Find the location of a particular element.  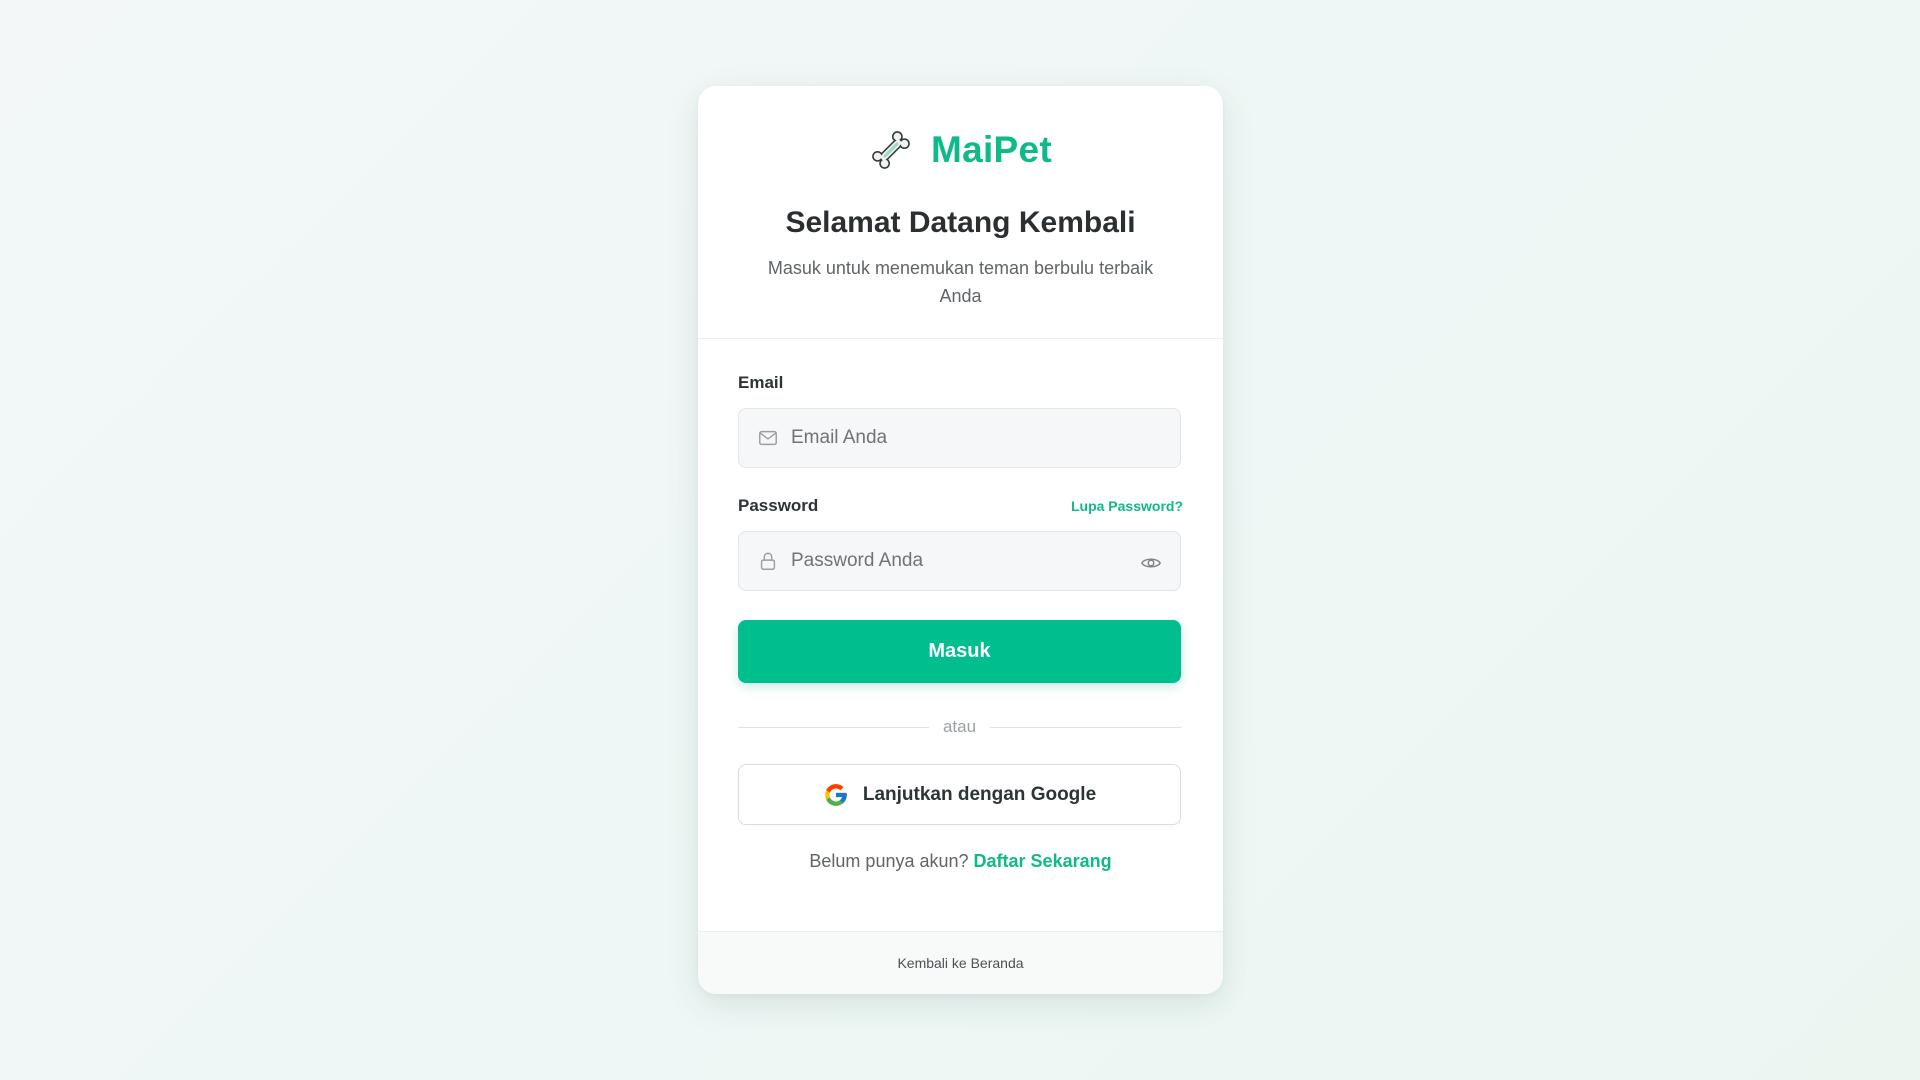

page-title: Selamat Datang Kembali is located at coordinates (960, 222).